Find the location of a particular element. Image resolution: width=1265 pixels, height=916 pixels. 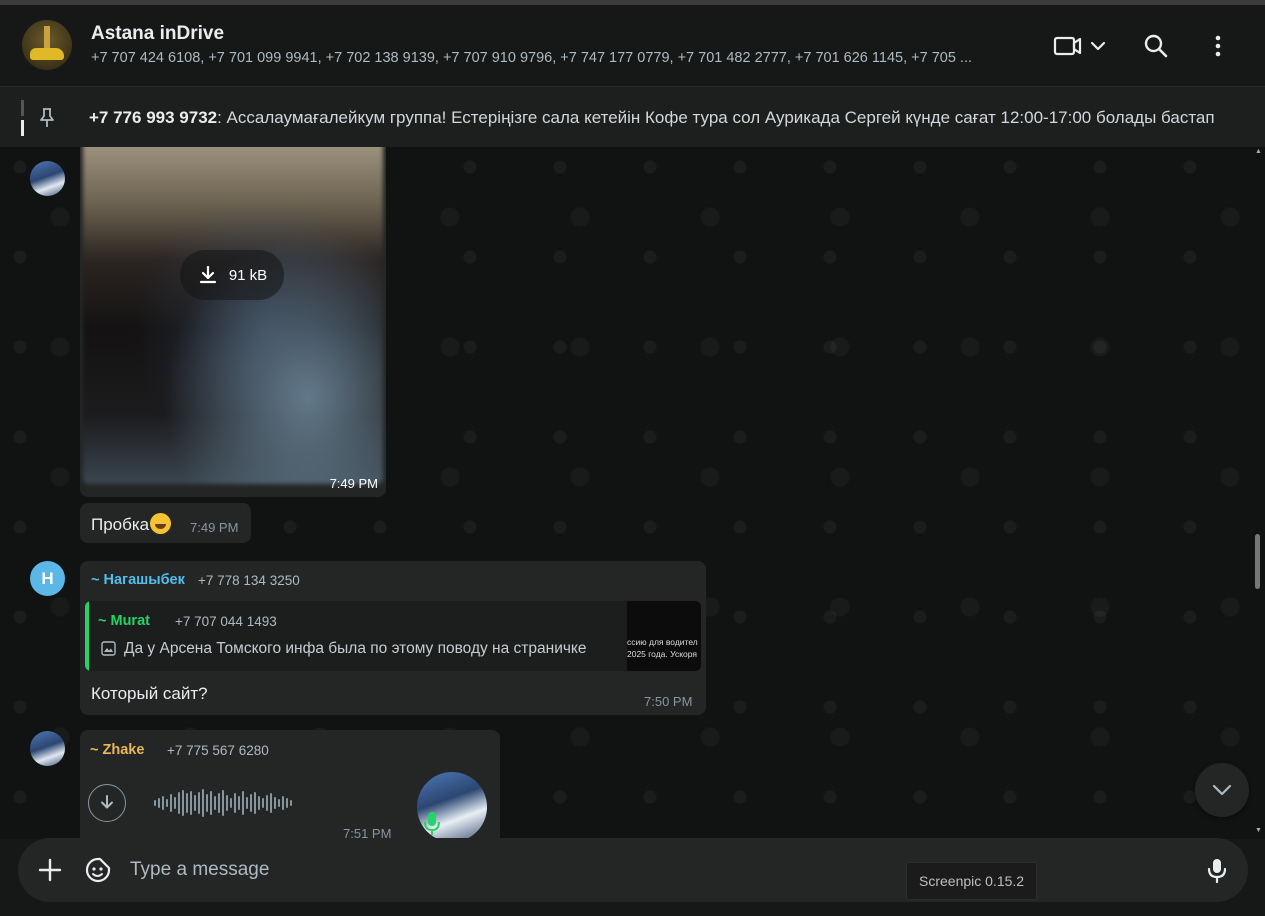

sticker-button is located at coordinates (98, 870).